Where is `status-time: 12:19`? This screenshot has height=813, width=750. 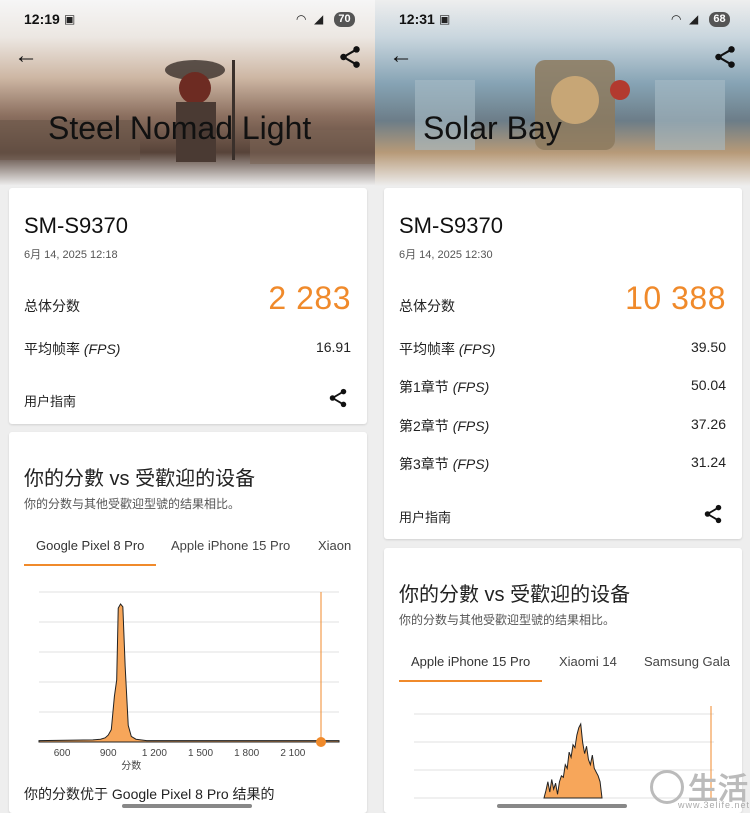 status-time: 12:19 is located at coordinates (42, 19).